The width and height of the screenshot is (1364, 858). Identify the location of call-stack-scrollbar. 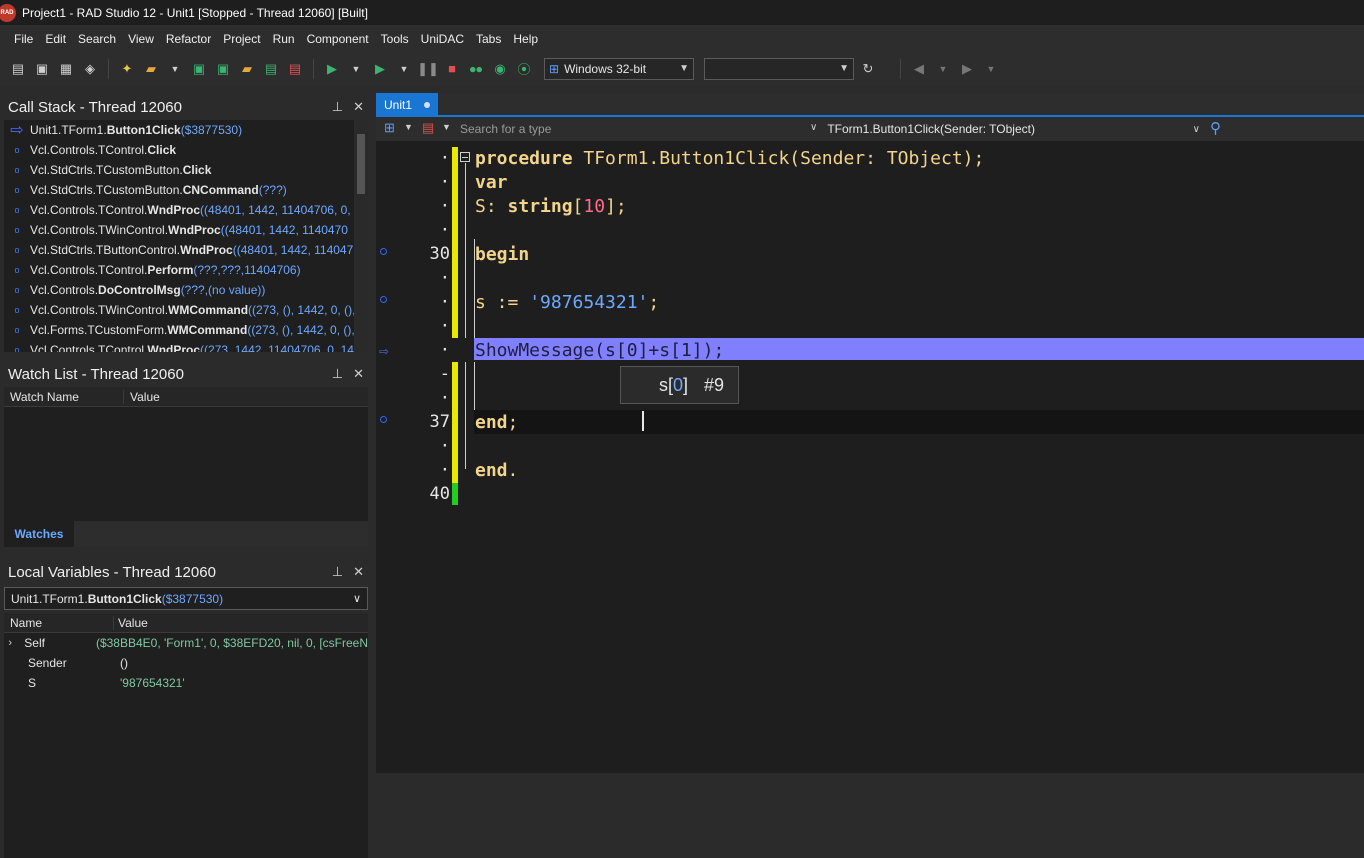
(361, 236).